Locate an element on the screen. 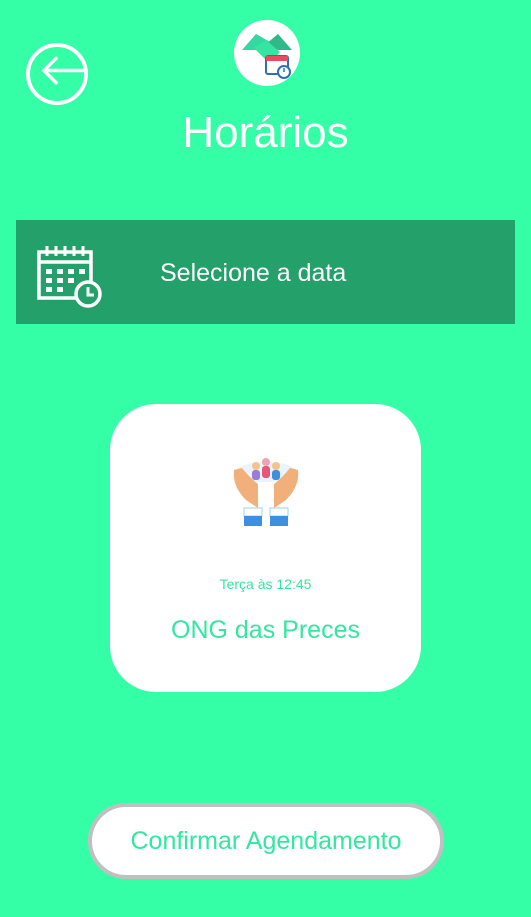 This screenshot has height=917, width=531. date-selector-label: Selecione a data is located at coordinates (253, 273).